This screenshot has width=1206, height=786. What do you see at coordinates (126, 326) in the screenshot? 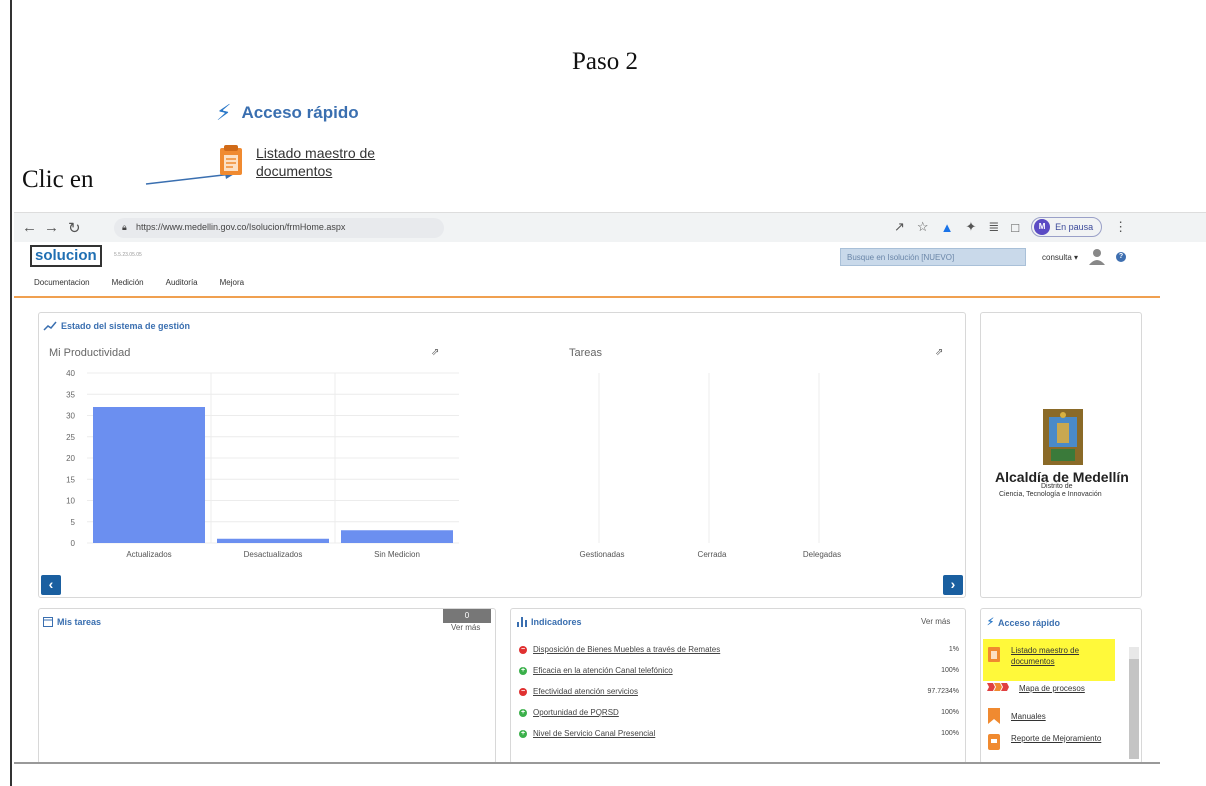
I see `estado-title: Estado del sistema de gestión` at bounding box center [126, 326].